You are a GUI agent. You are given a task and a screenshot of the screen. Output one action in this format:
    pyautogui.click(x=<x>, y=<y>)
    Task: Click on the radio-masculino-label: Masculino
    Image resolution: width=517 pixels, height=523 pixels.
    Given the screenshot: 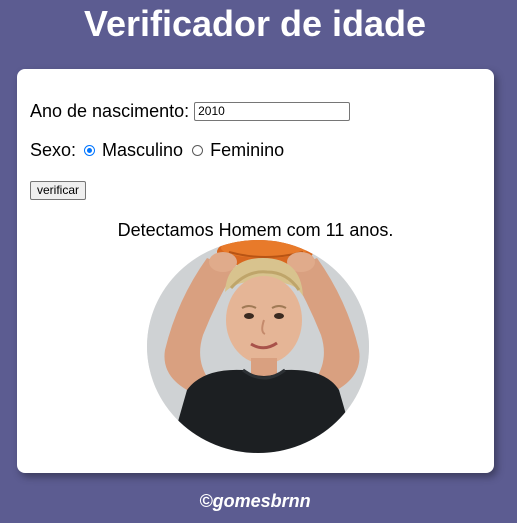 What is the action you would take?
    pyautogui.click(x=142, y=150)
    